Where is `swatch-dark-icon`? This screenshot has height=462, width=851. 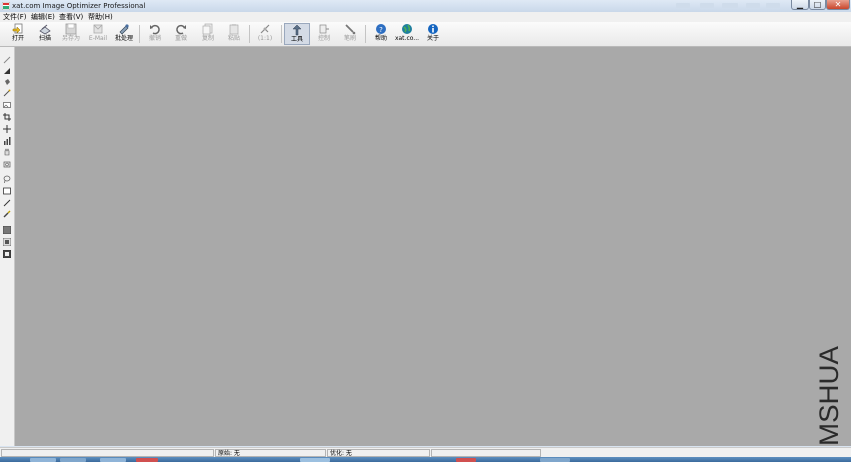 swatch-dark-icon is located at coordinates (7, 254).